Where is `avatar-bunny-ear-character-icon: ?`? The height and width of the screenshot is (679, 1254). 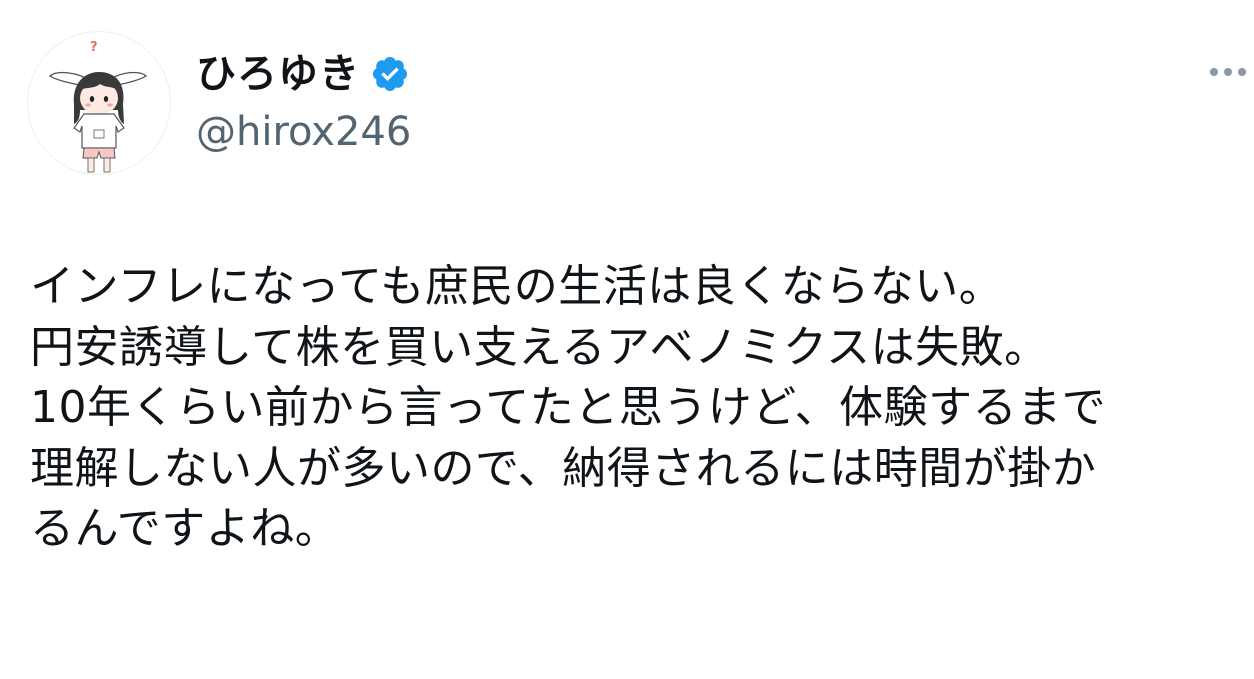
avatar-bunny-ear-character-icon: ? is located at coordinates (98, 106).